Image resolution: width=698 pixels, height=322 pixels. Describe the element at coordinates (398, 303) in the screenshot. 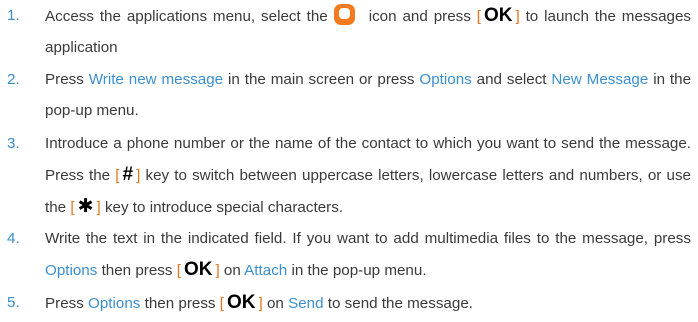

I see `step-text-part: to send the message.` at that location.